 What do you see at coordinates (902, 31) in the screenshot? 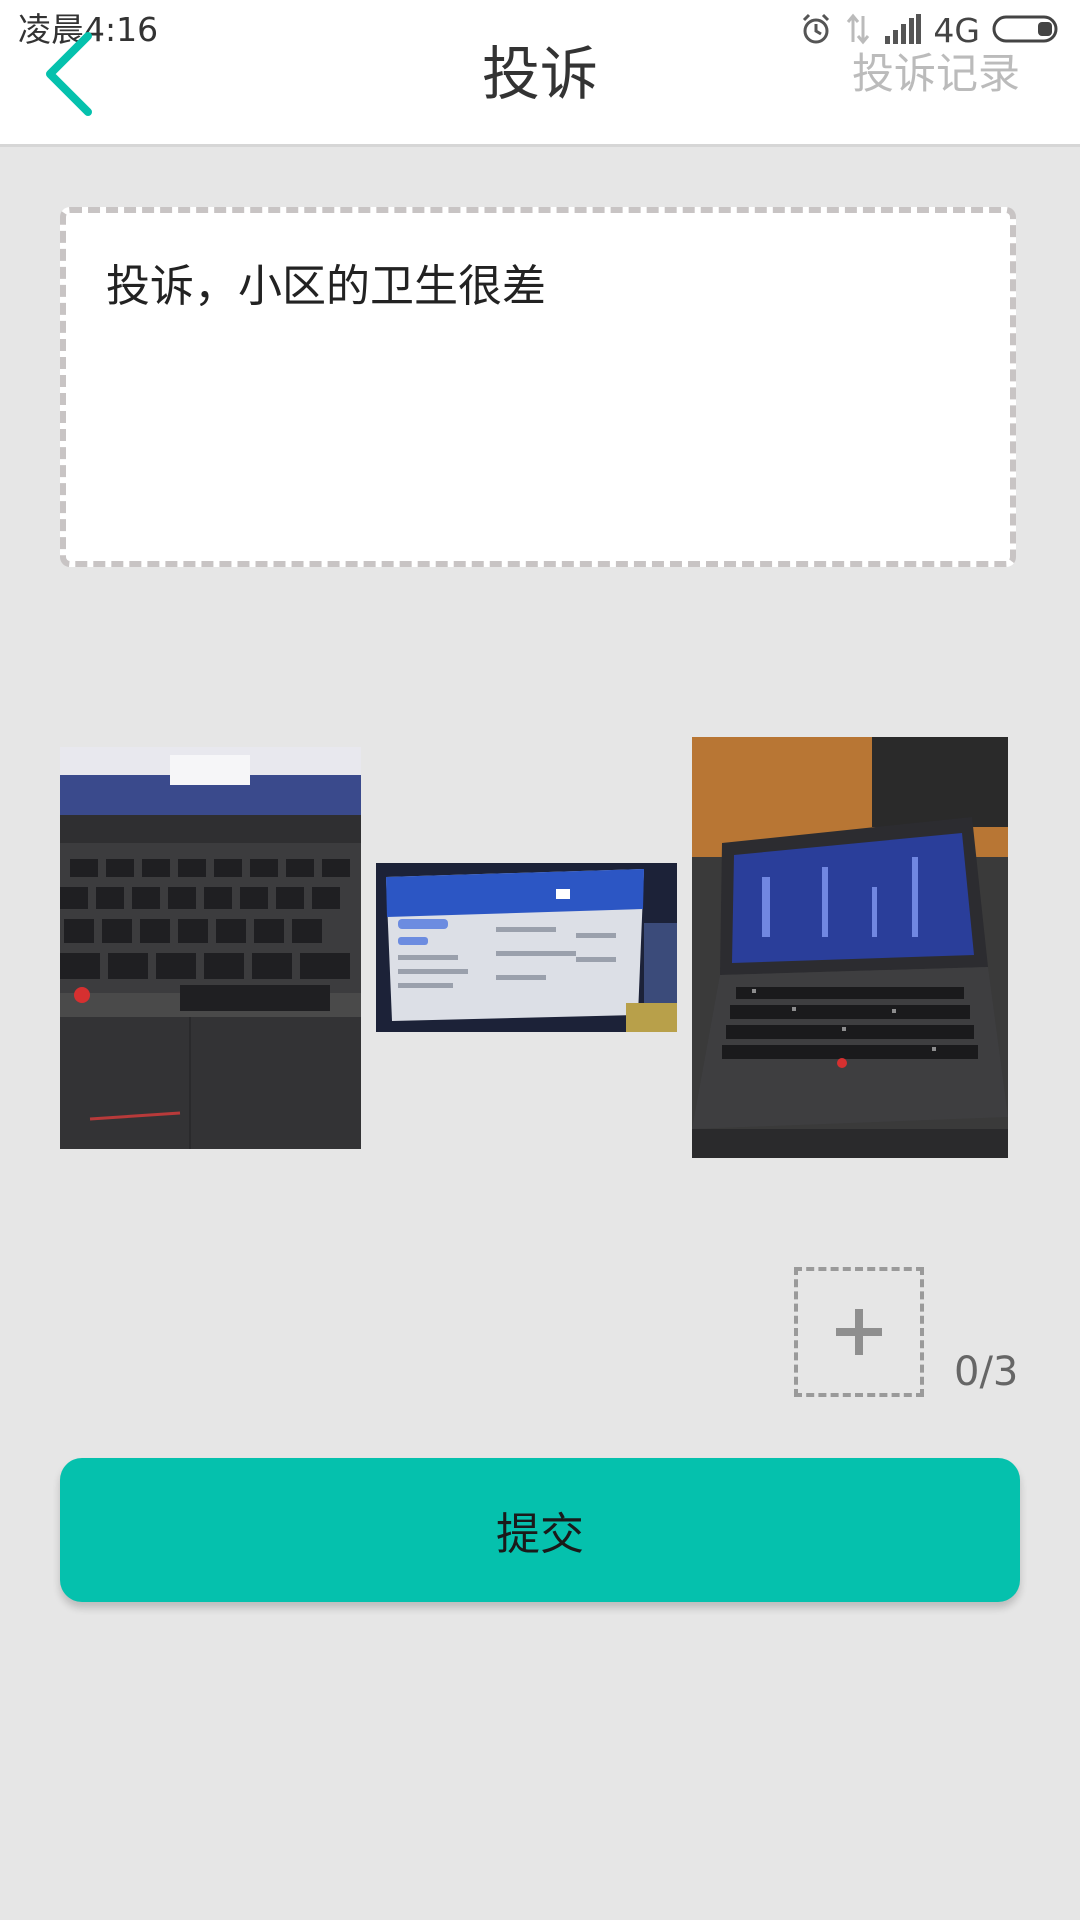
I see `signal-icon` at bounding box center [902, 31].